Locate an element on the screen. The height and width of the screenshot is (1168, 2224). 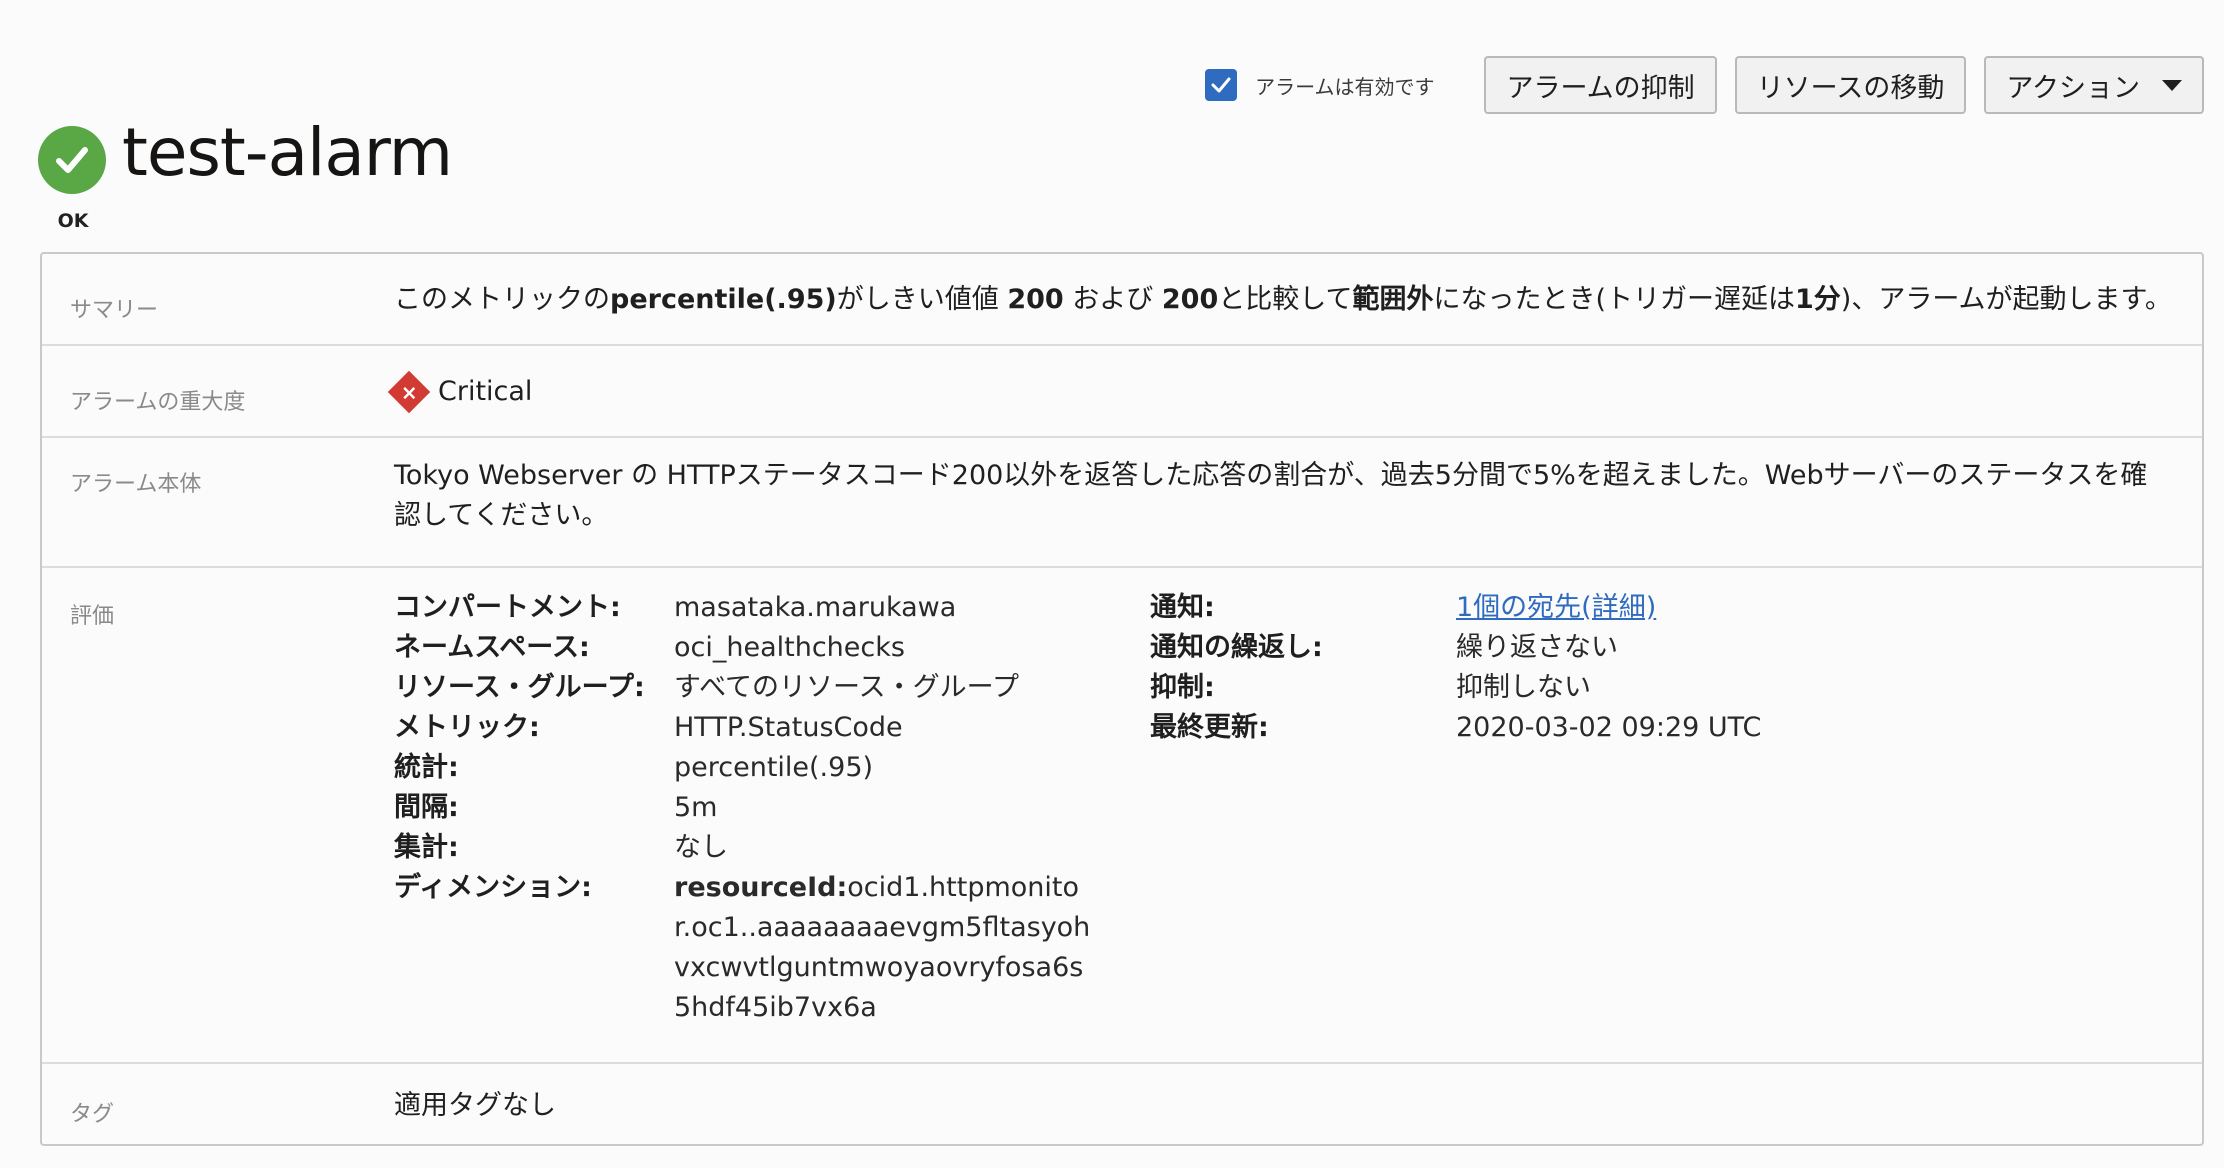
alarm-enabled-toggle: アラームは有効です is located at coordinates (1319, 85).